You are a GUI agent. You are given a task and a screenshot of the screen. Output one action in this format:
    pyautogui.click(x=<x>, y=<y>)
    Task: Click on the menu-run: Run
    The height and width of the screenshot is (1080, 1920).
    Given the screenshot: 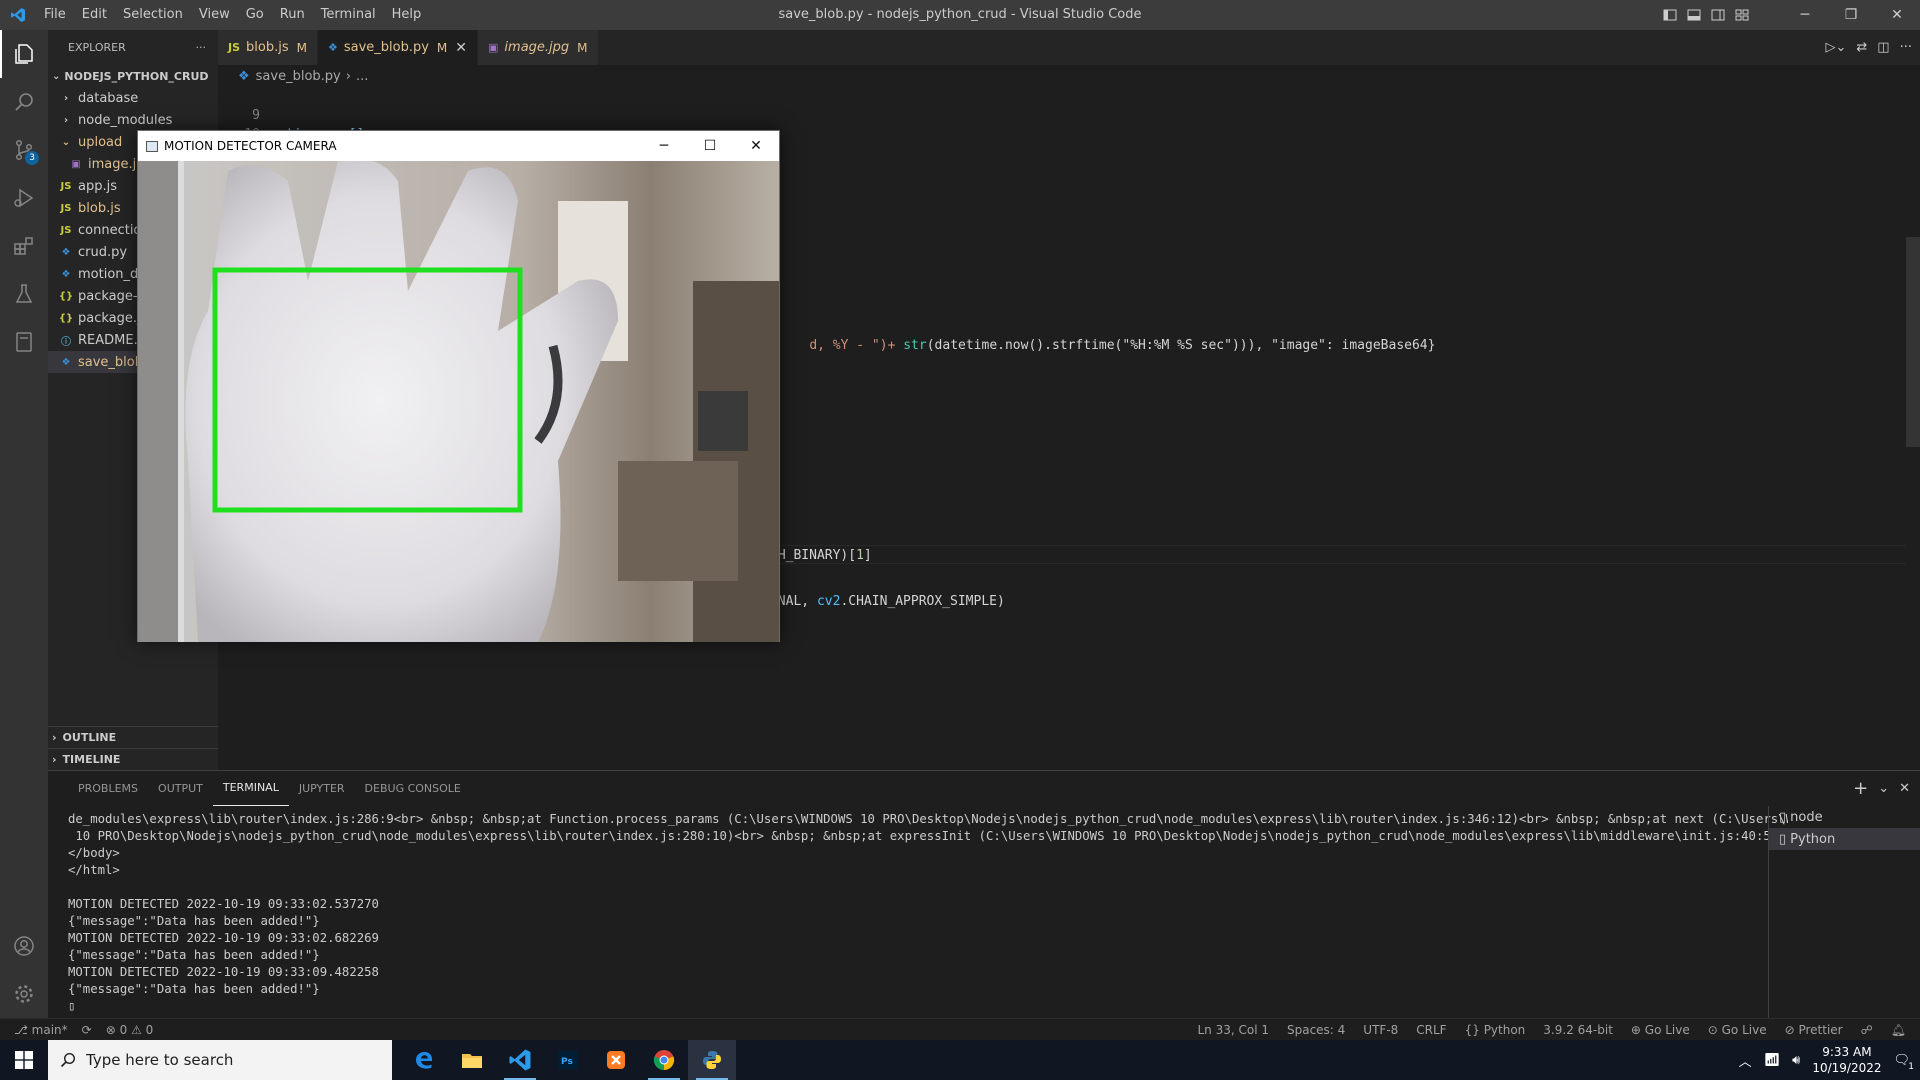 What is the action you would take?
    pyautogui.click(x=292, y=15)
    